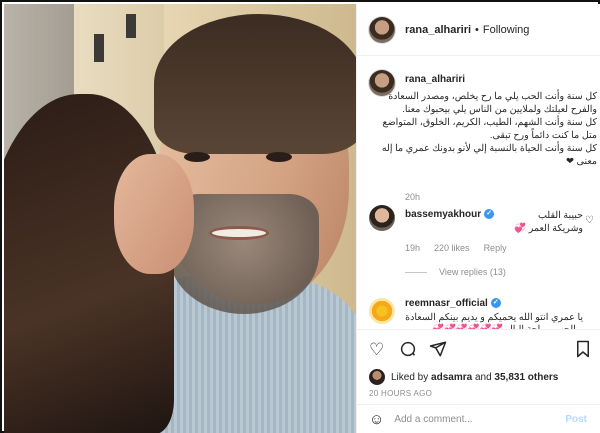 Image resolution: width=600 pixels, height=433 pixels. What do you see at coordinates (239, 233) in the screenshot?
I see `man-smile` at bounding box center [239, 233].